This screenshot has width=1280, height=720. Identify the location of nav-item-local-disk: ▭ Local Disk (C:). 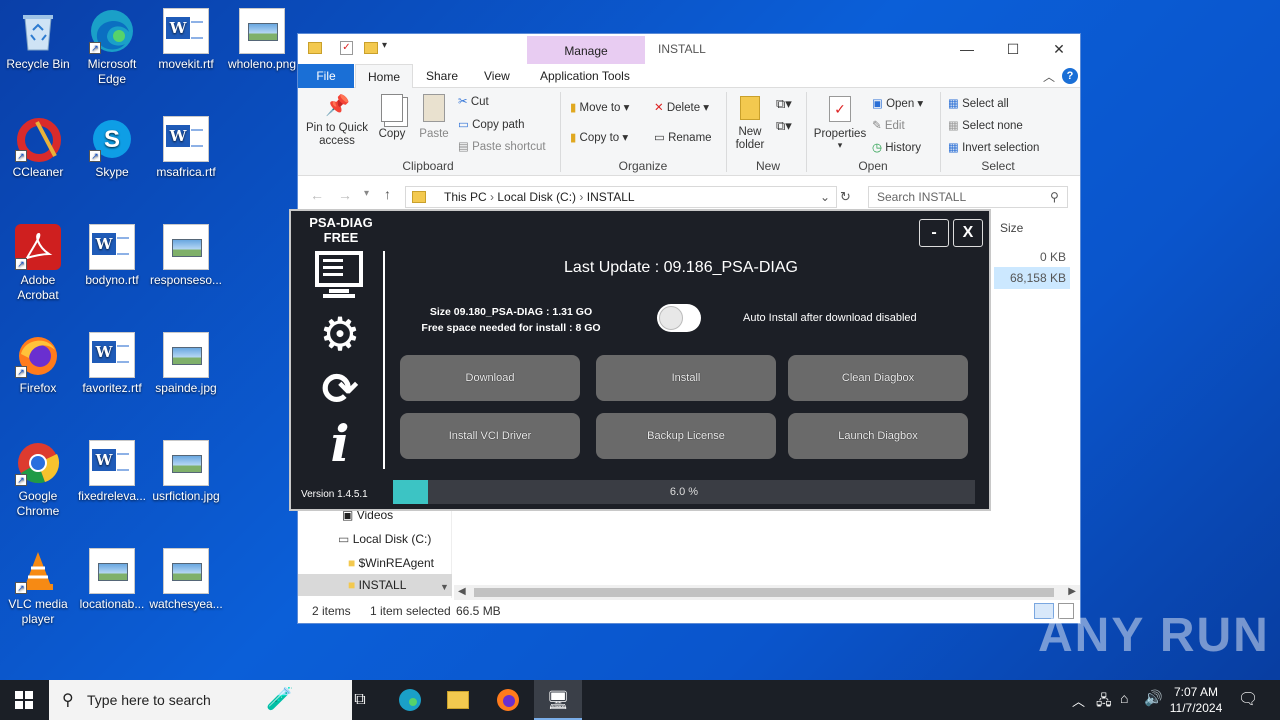
(384, 539).